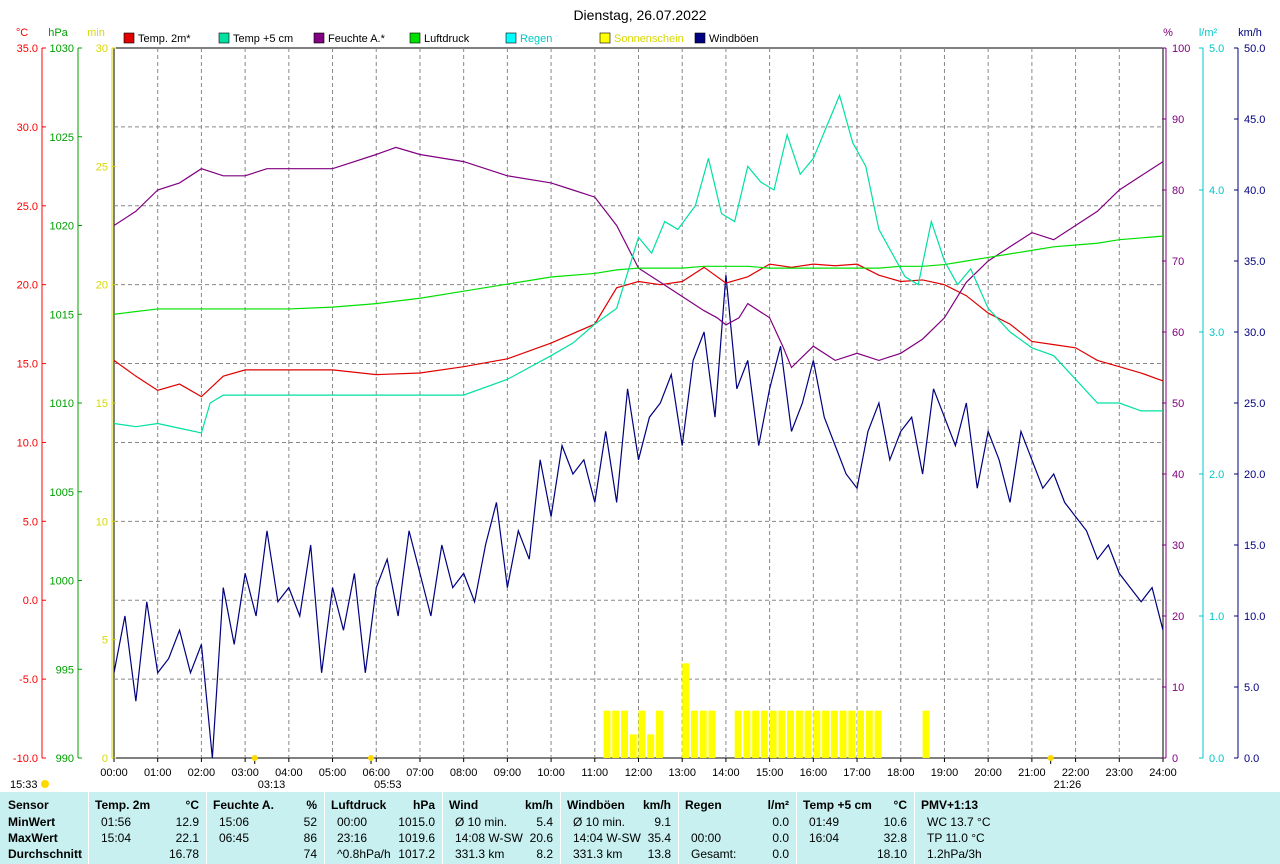 The height and width of the screenshot is (864, 1280). Describe the element at coordinates (265, 828) in the screenshot. I see `table-col-1: Feuchte A.% 15:06 52 06:45 86 74` at that location.